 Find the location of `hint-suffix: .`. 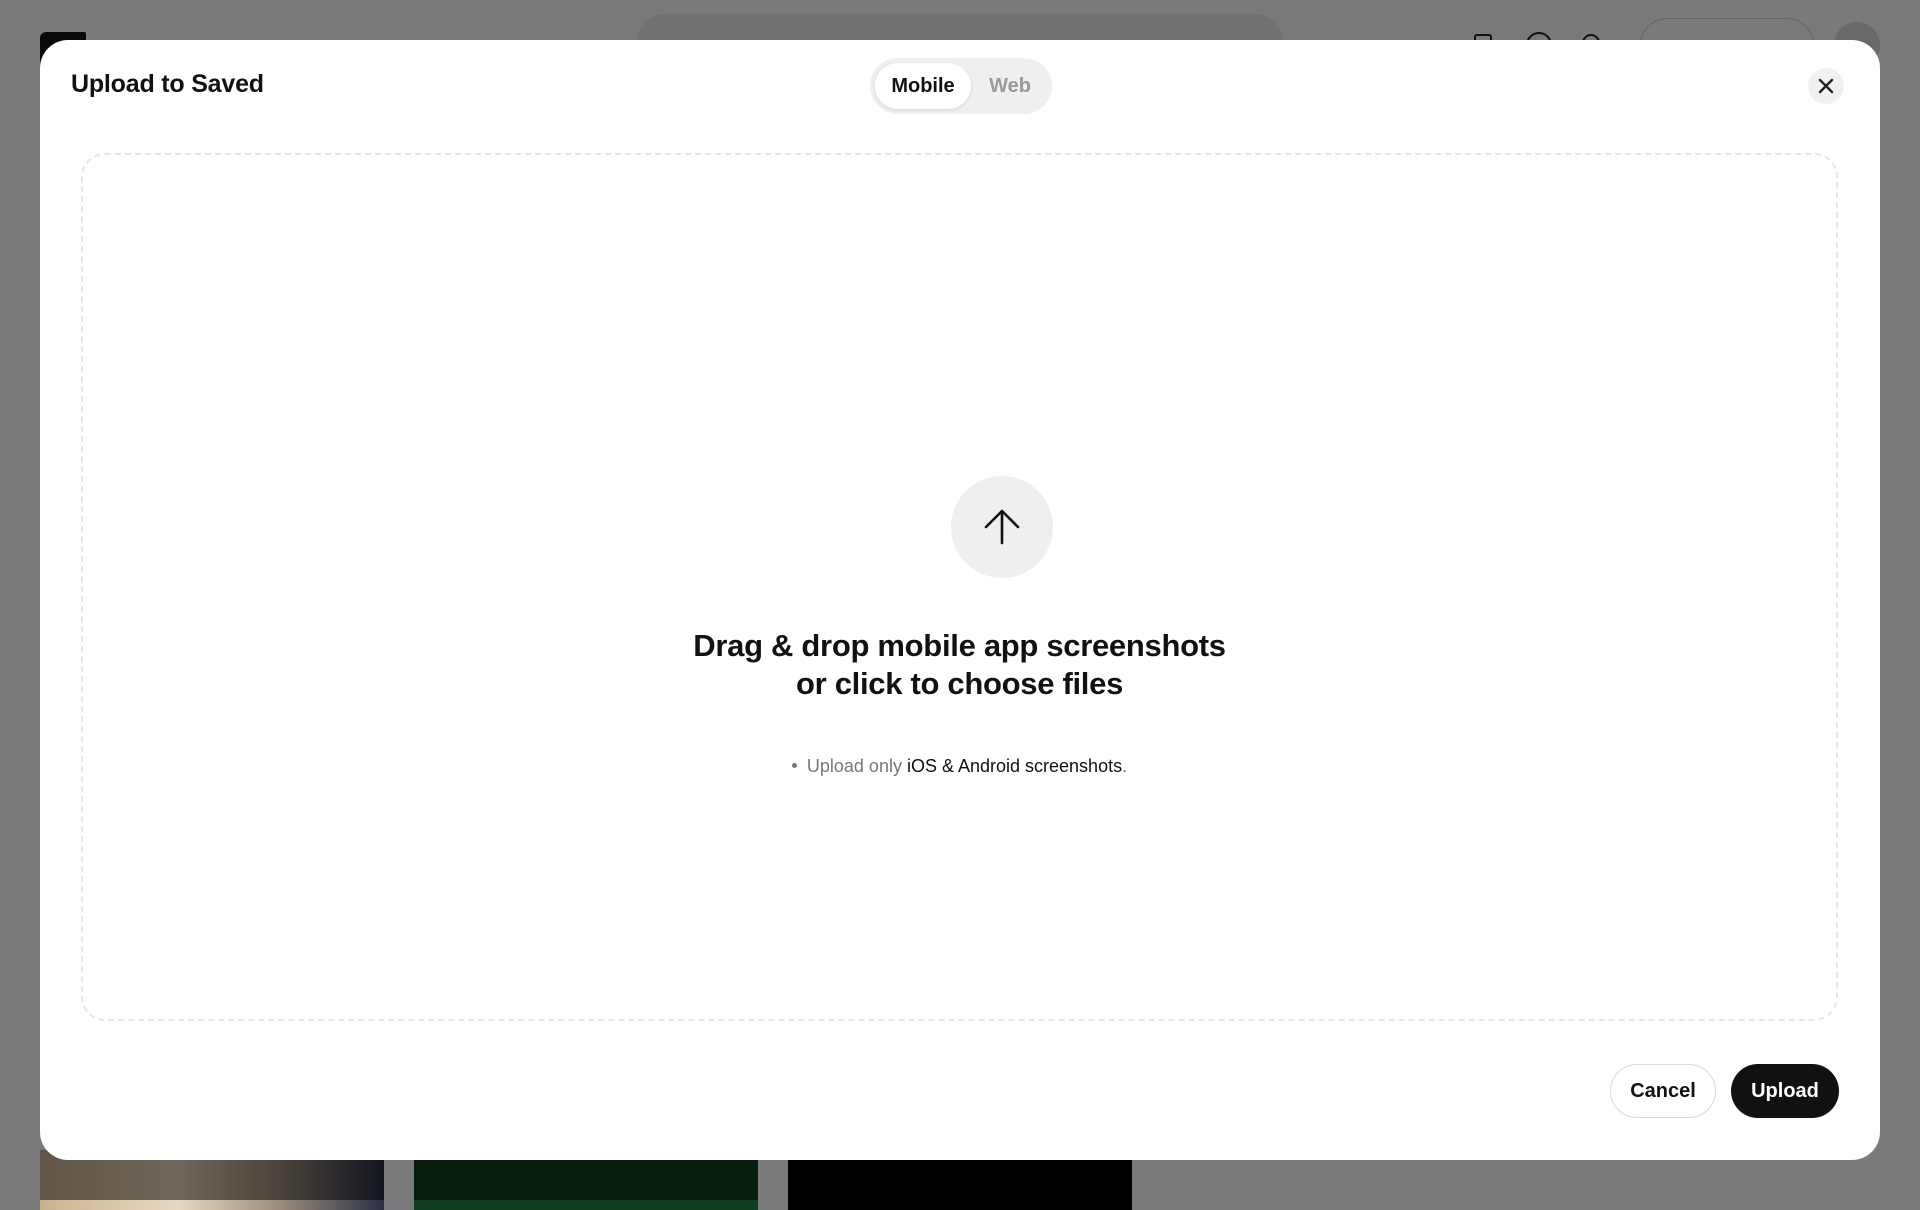

hint-suffix: . is located at coordinates (1125, 766).